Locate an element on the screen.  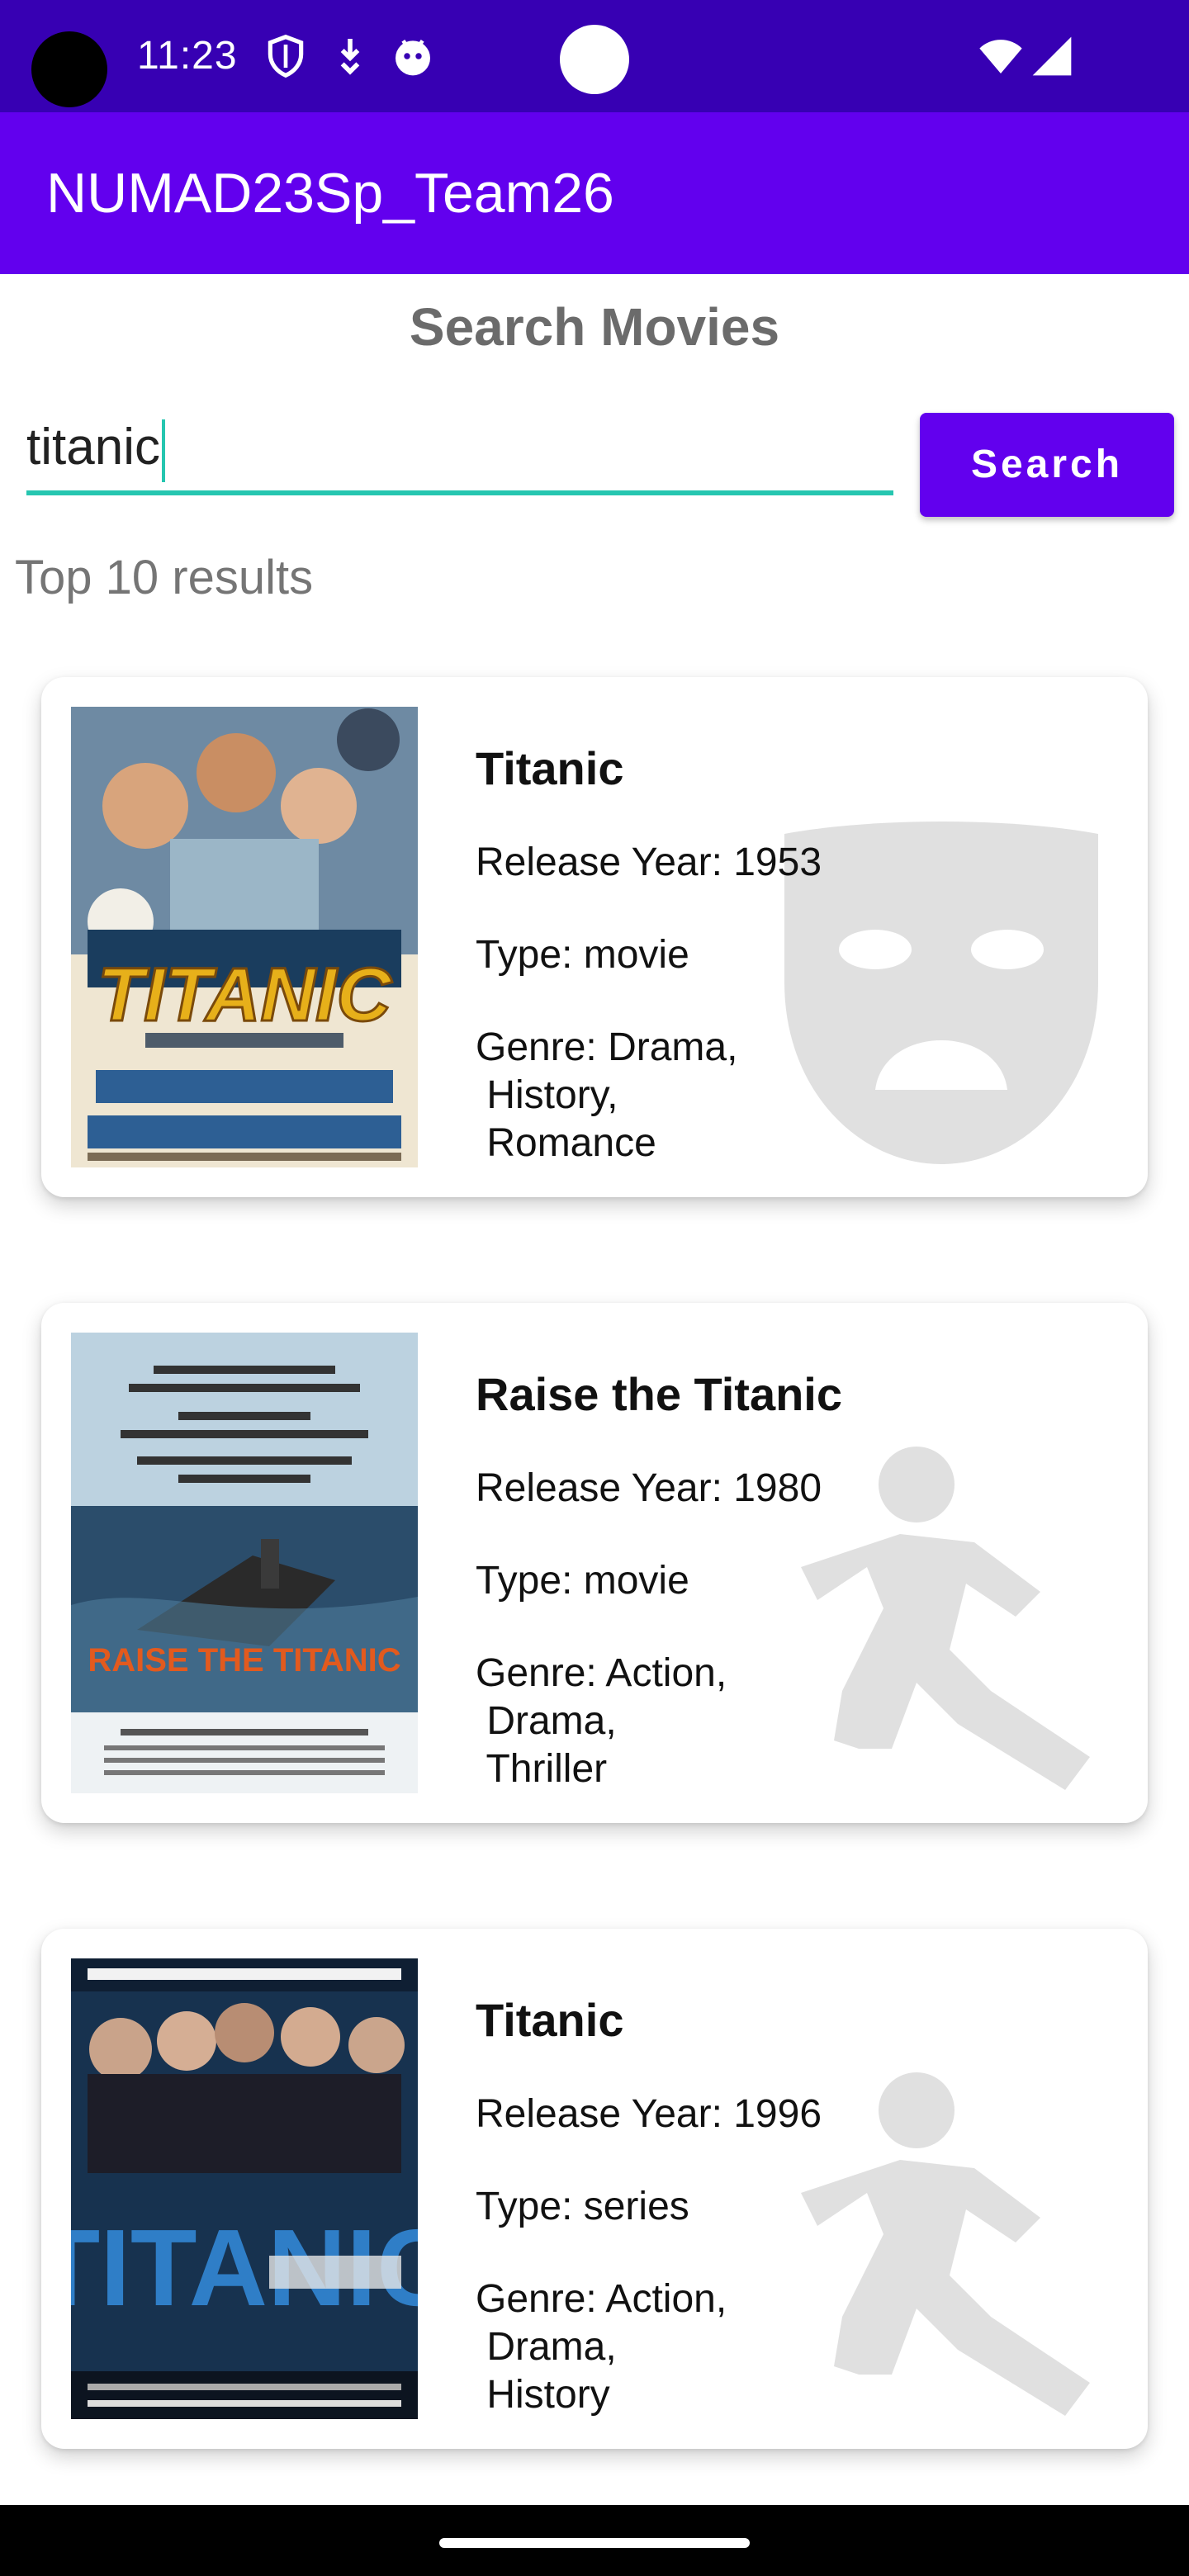
movie-poster: RAISE THE TITANIC is located at coordinates (244, 1563).